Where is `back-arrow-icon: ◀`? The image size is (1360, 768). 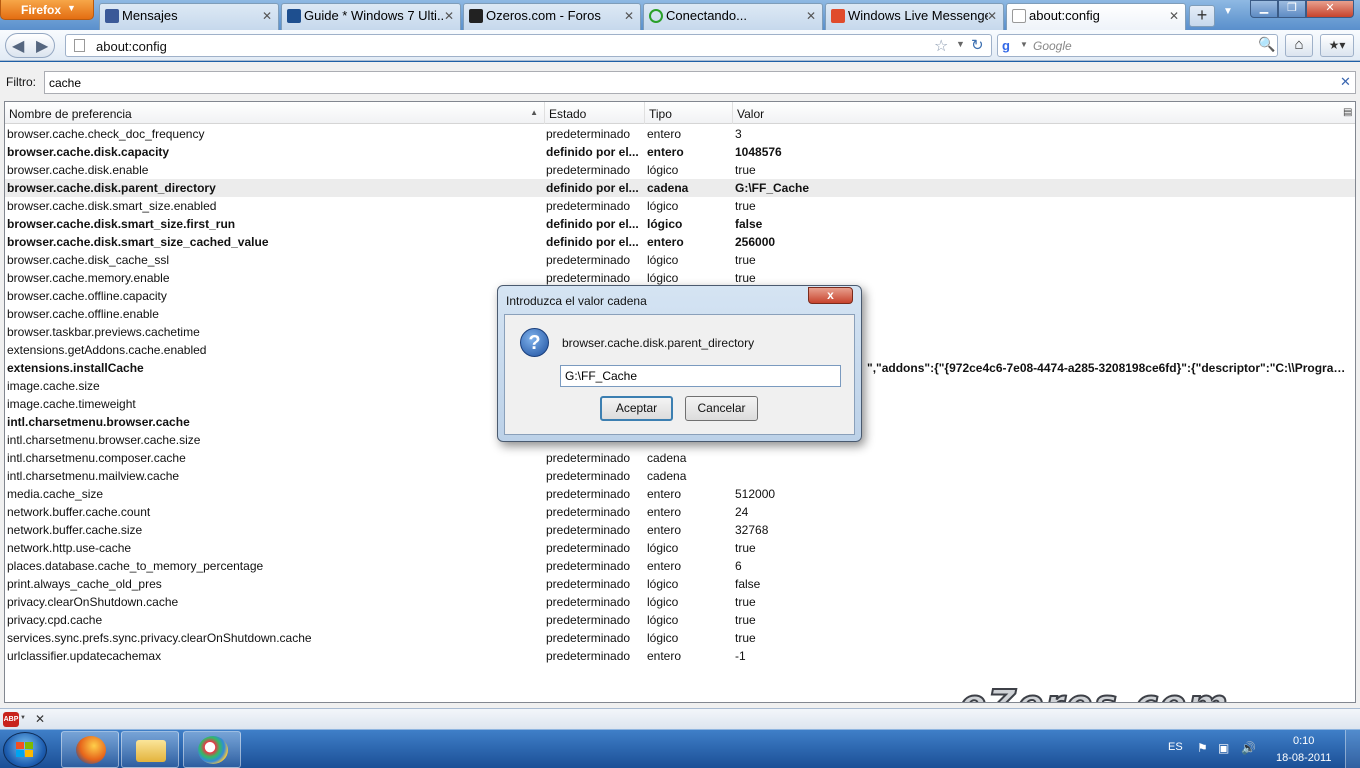 back-arrow-icon: ◀ is located at coordinates (18, 46).